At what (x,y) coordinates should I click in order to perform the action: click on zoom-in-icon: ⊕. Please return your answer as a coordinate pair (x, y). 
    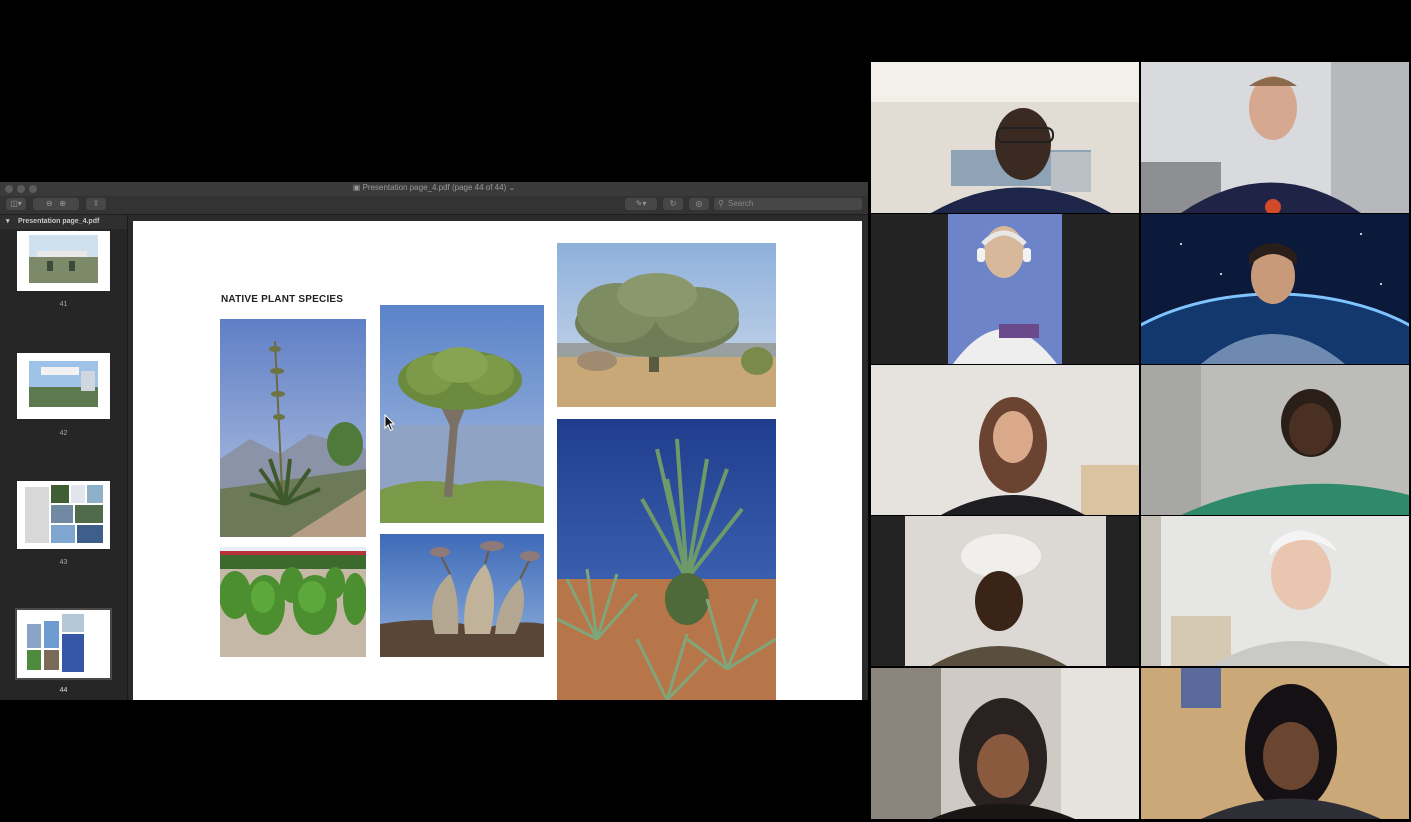
    Looking at the image, I should click on (62, 203).